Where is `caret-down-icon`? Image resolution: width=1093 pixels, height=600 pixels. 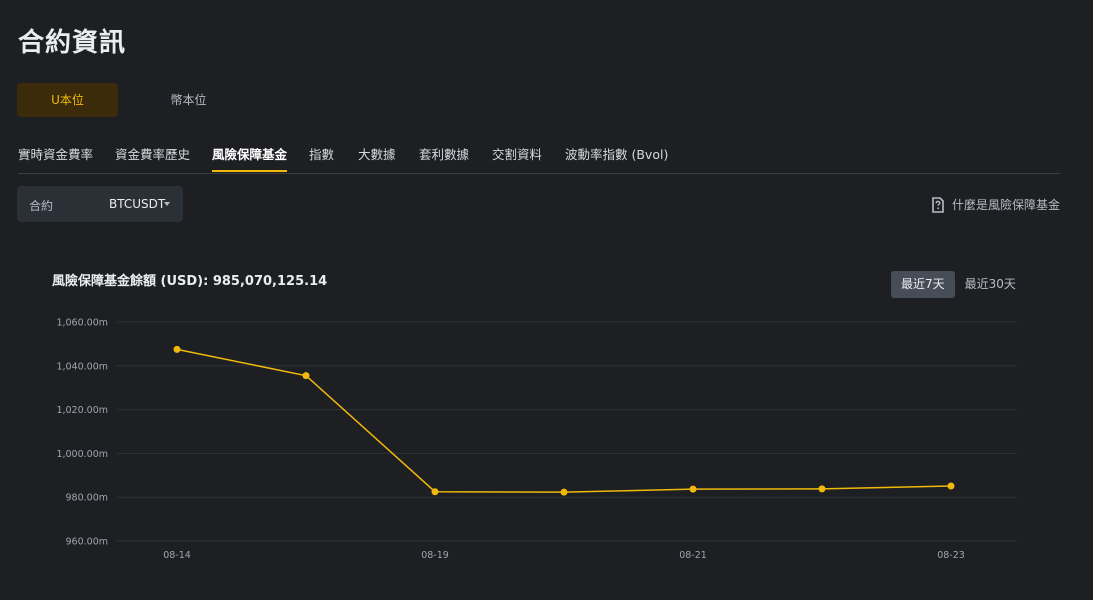 caret-down-icon is located at coordinates (167, 204).